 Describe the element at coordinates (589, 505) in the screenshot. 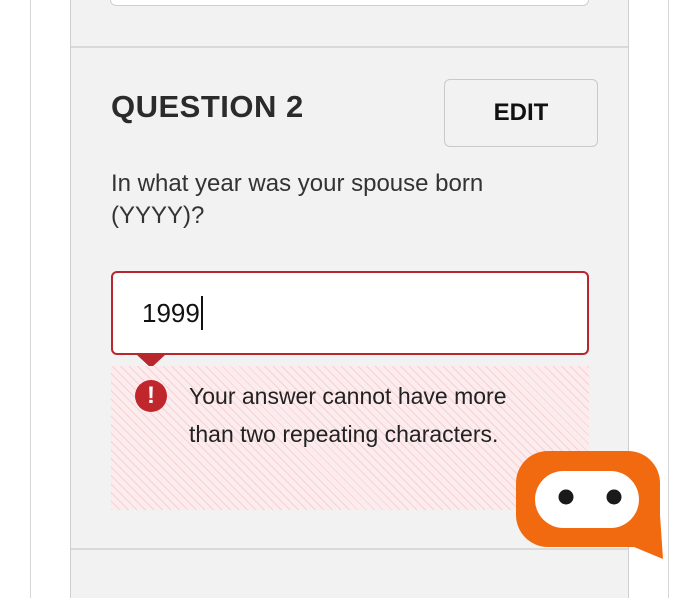

I see `chatbot-icon` at that location.